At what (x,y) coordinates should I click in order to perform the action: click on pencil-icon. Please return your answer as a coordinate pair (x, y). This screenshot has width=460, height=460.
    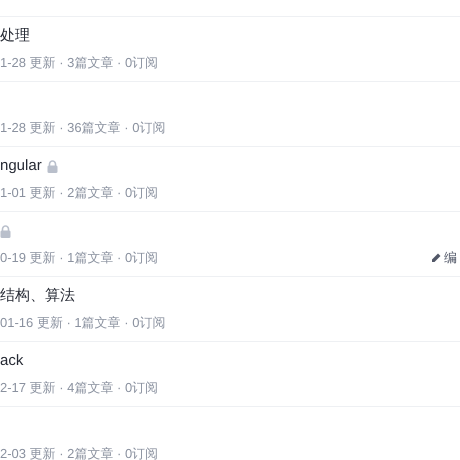
    Looking at the image, I should click on (436, 258).